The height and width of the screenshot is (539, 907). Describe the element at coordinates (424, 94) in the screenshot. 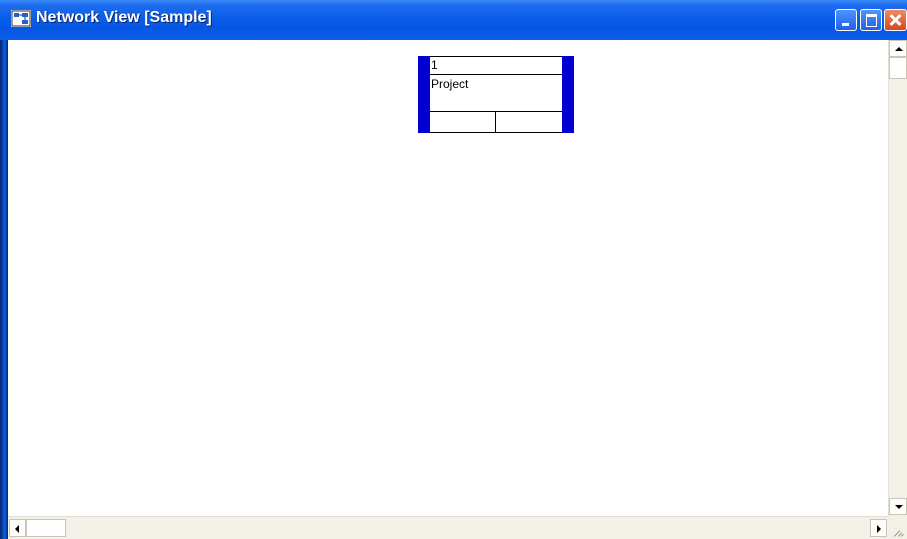

I see `node-left-bar` at that location.